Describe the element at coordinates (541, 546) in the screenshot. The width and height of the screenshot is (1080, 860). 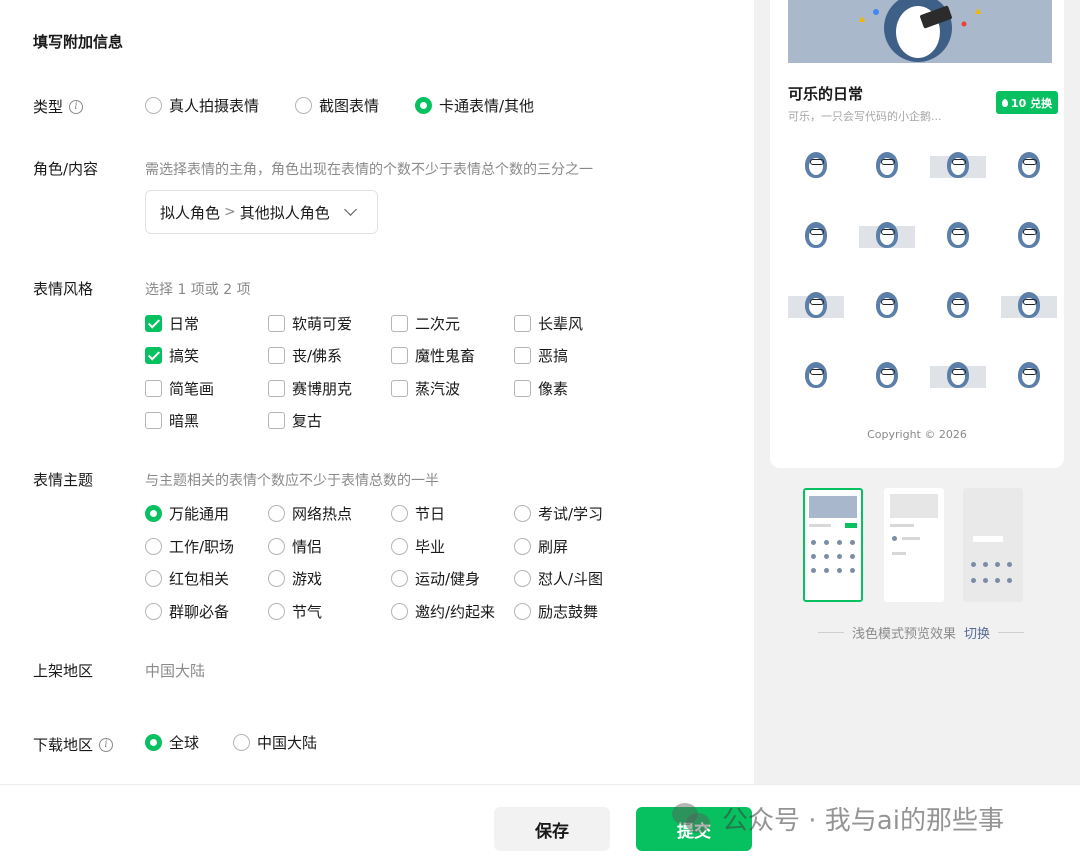
I see `theme-option: 刷屏` at that location.